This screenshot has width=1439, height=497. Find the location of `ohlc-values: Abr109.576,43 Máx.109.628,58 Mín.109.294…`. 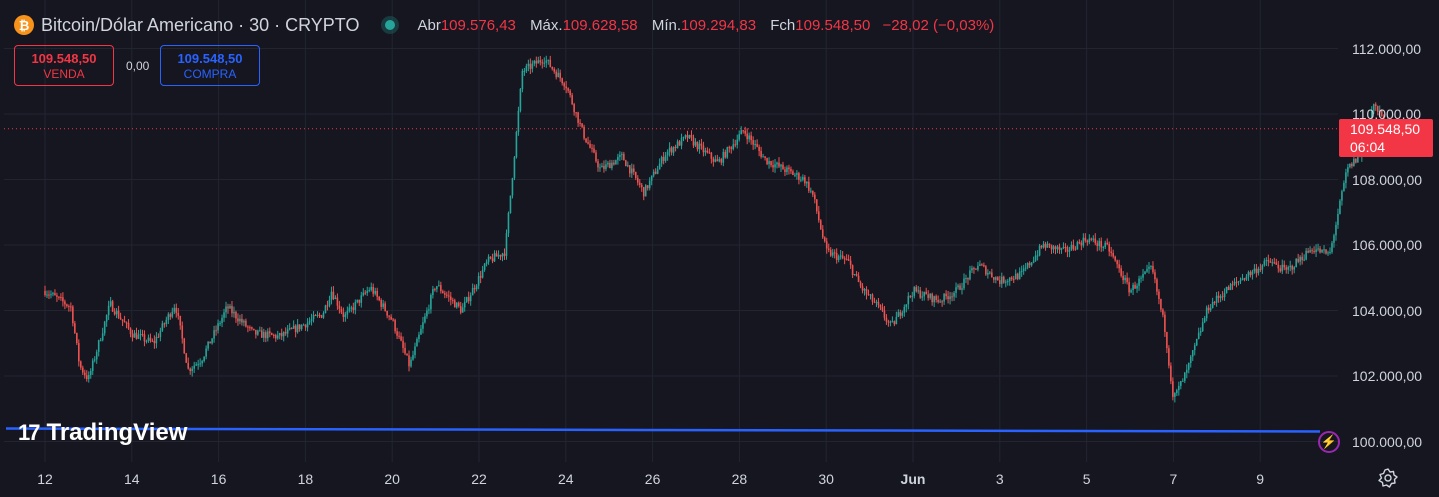

ohlc-values: Abr109.576,43 Máx.109.628,58 Mín.109.294… is located at coordinates (705, 25).